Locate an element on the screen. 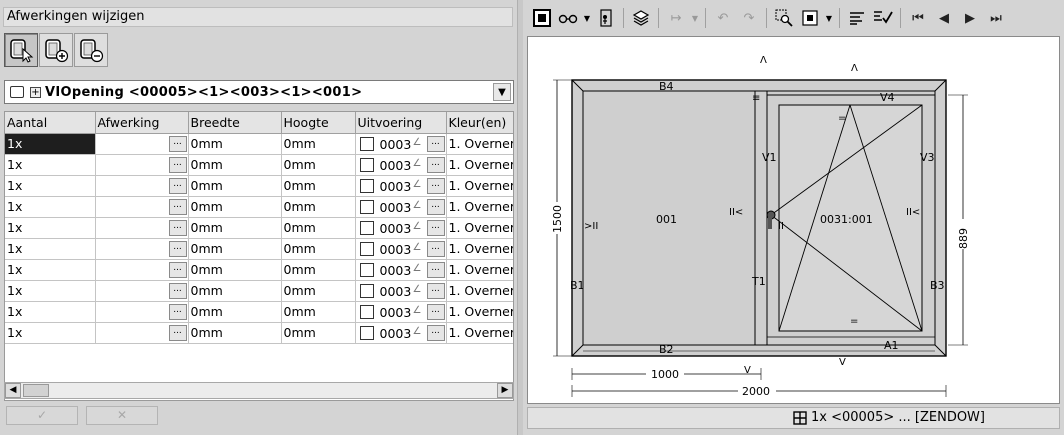  column-header-aantal: Aantal is located at coordinates (50, 123).